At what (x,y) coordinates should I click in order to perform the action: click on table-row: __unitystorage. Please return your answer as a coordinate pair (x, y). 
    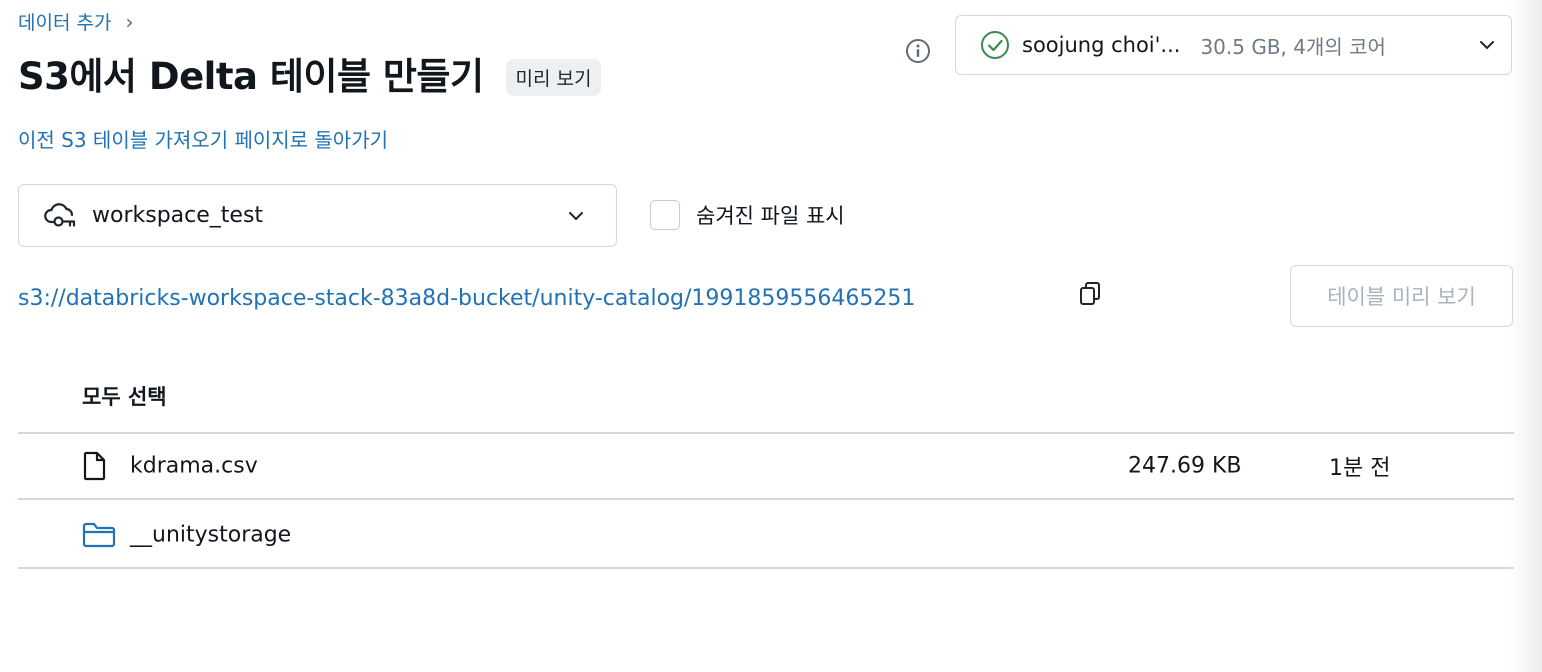
    Looking at the image, I should click on (766, 535).